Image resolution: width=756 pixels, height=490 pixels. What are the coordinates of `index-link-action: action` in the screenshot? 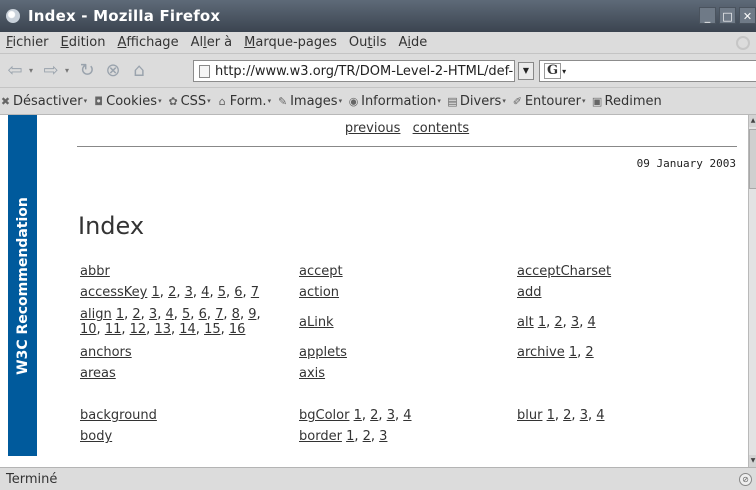 It's located at (319, 292).